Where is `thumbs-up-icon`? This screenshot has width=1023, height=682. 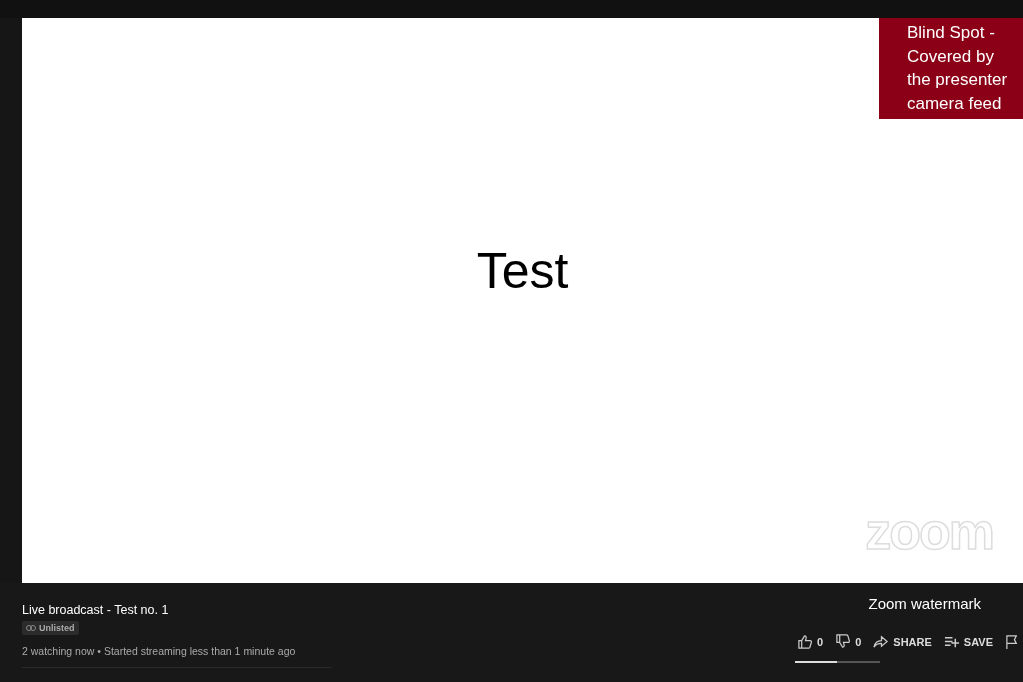 thumbs-up-icon is located at coordinates (805, 642).